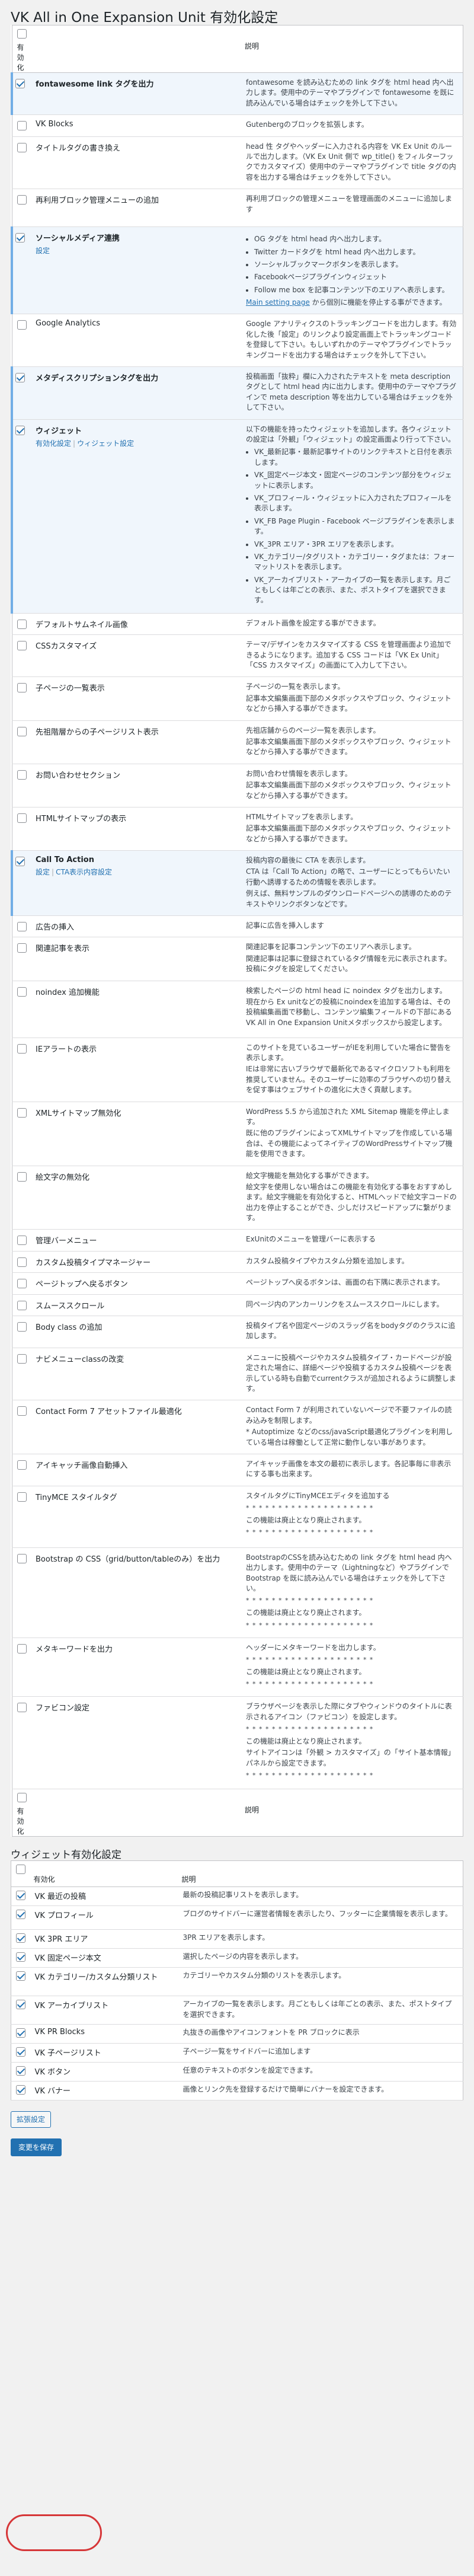 The image size is (474, 2576). What do you see at coordinates (135, 959) in the screenshot?
I see `package-name-cell: 関連記事を表示` at bounding box center [135, 959].